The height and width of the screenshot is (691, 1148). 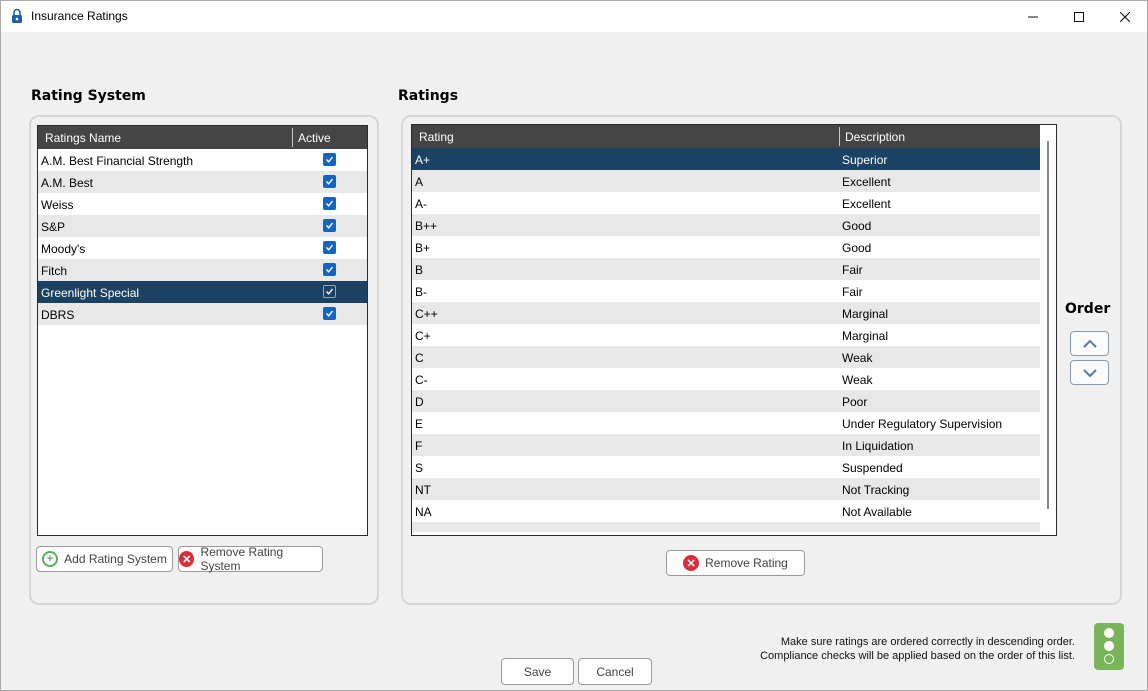 What do you see at coordinates (726, 225) in the screenshot?
I see `table-row: B++ Good` at bounding box center [726, 225].